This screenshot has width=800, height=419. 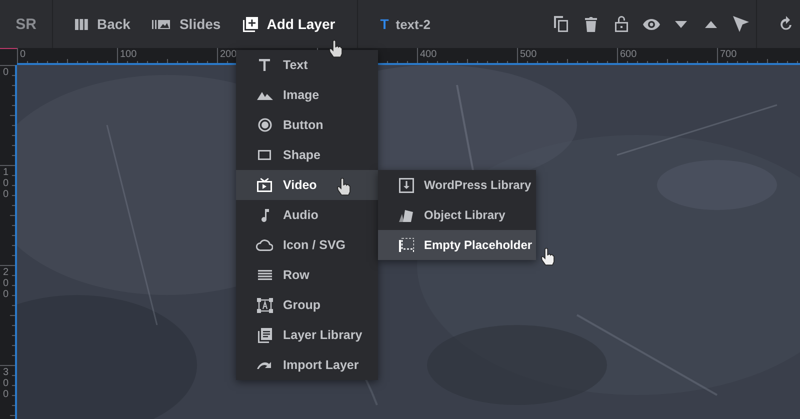 What do you see at coordinates (621, 24) in the screenshot?
I see `unlocked-lock-icon` at bounding box center [621, 24].